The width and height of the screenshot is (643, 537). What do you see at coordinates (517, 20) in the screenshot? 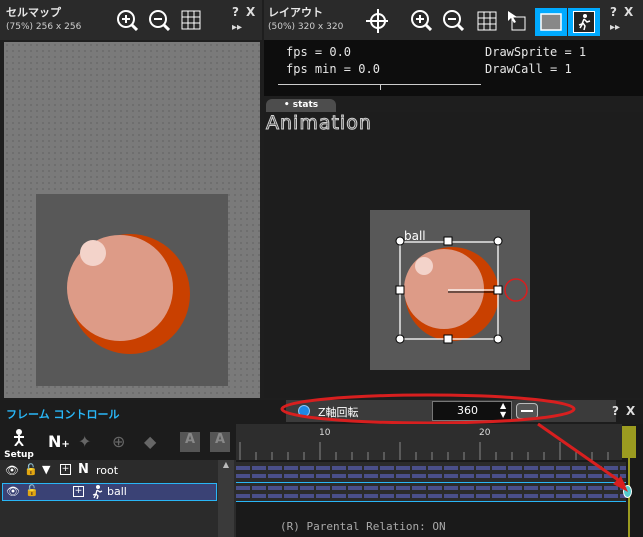
I see `cursor-box-icon` at bounding box center [517, 20].